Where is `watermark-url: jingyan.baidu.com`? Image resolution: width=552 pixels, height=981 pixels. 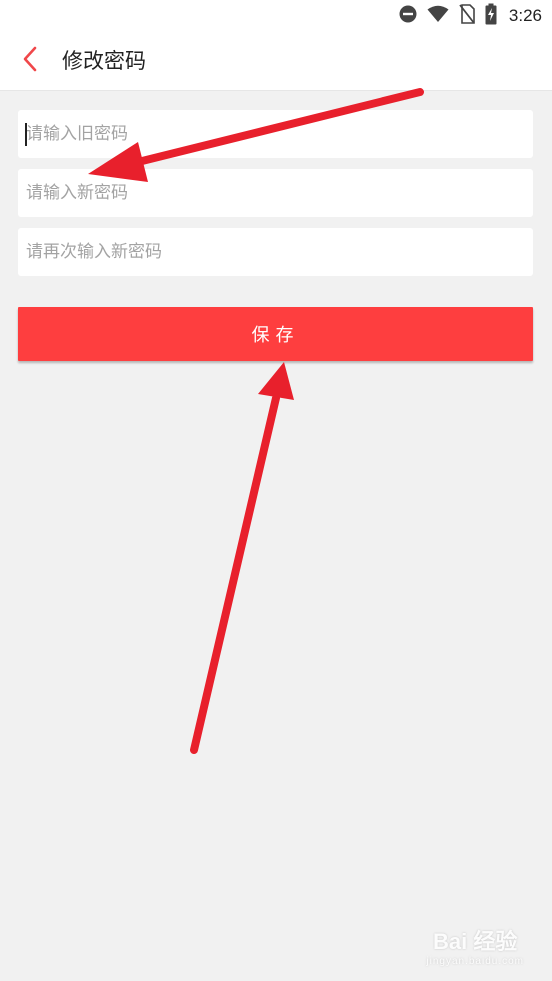
watermark-url: jingyan.baidu.com is located at coordinates (475, 961).